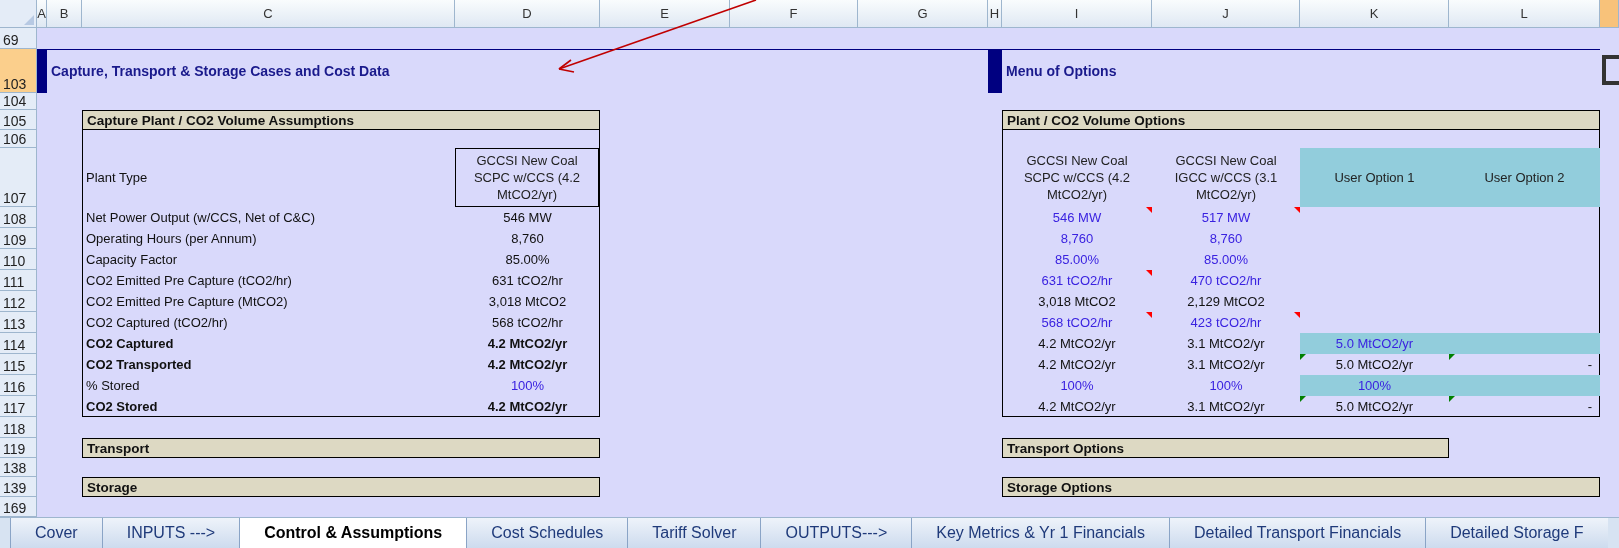 Image resolution: width=1619 pixels, height=548 pixels. What do you see at coordinates (341, 487) in the screenshot?
I see `section-band: Storage` at bounding box center [341, 487].